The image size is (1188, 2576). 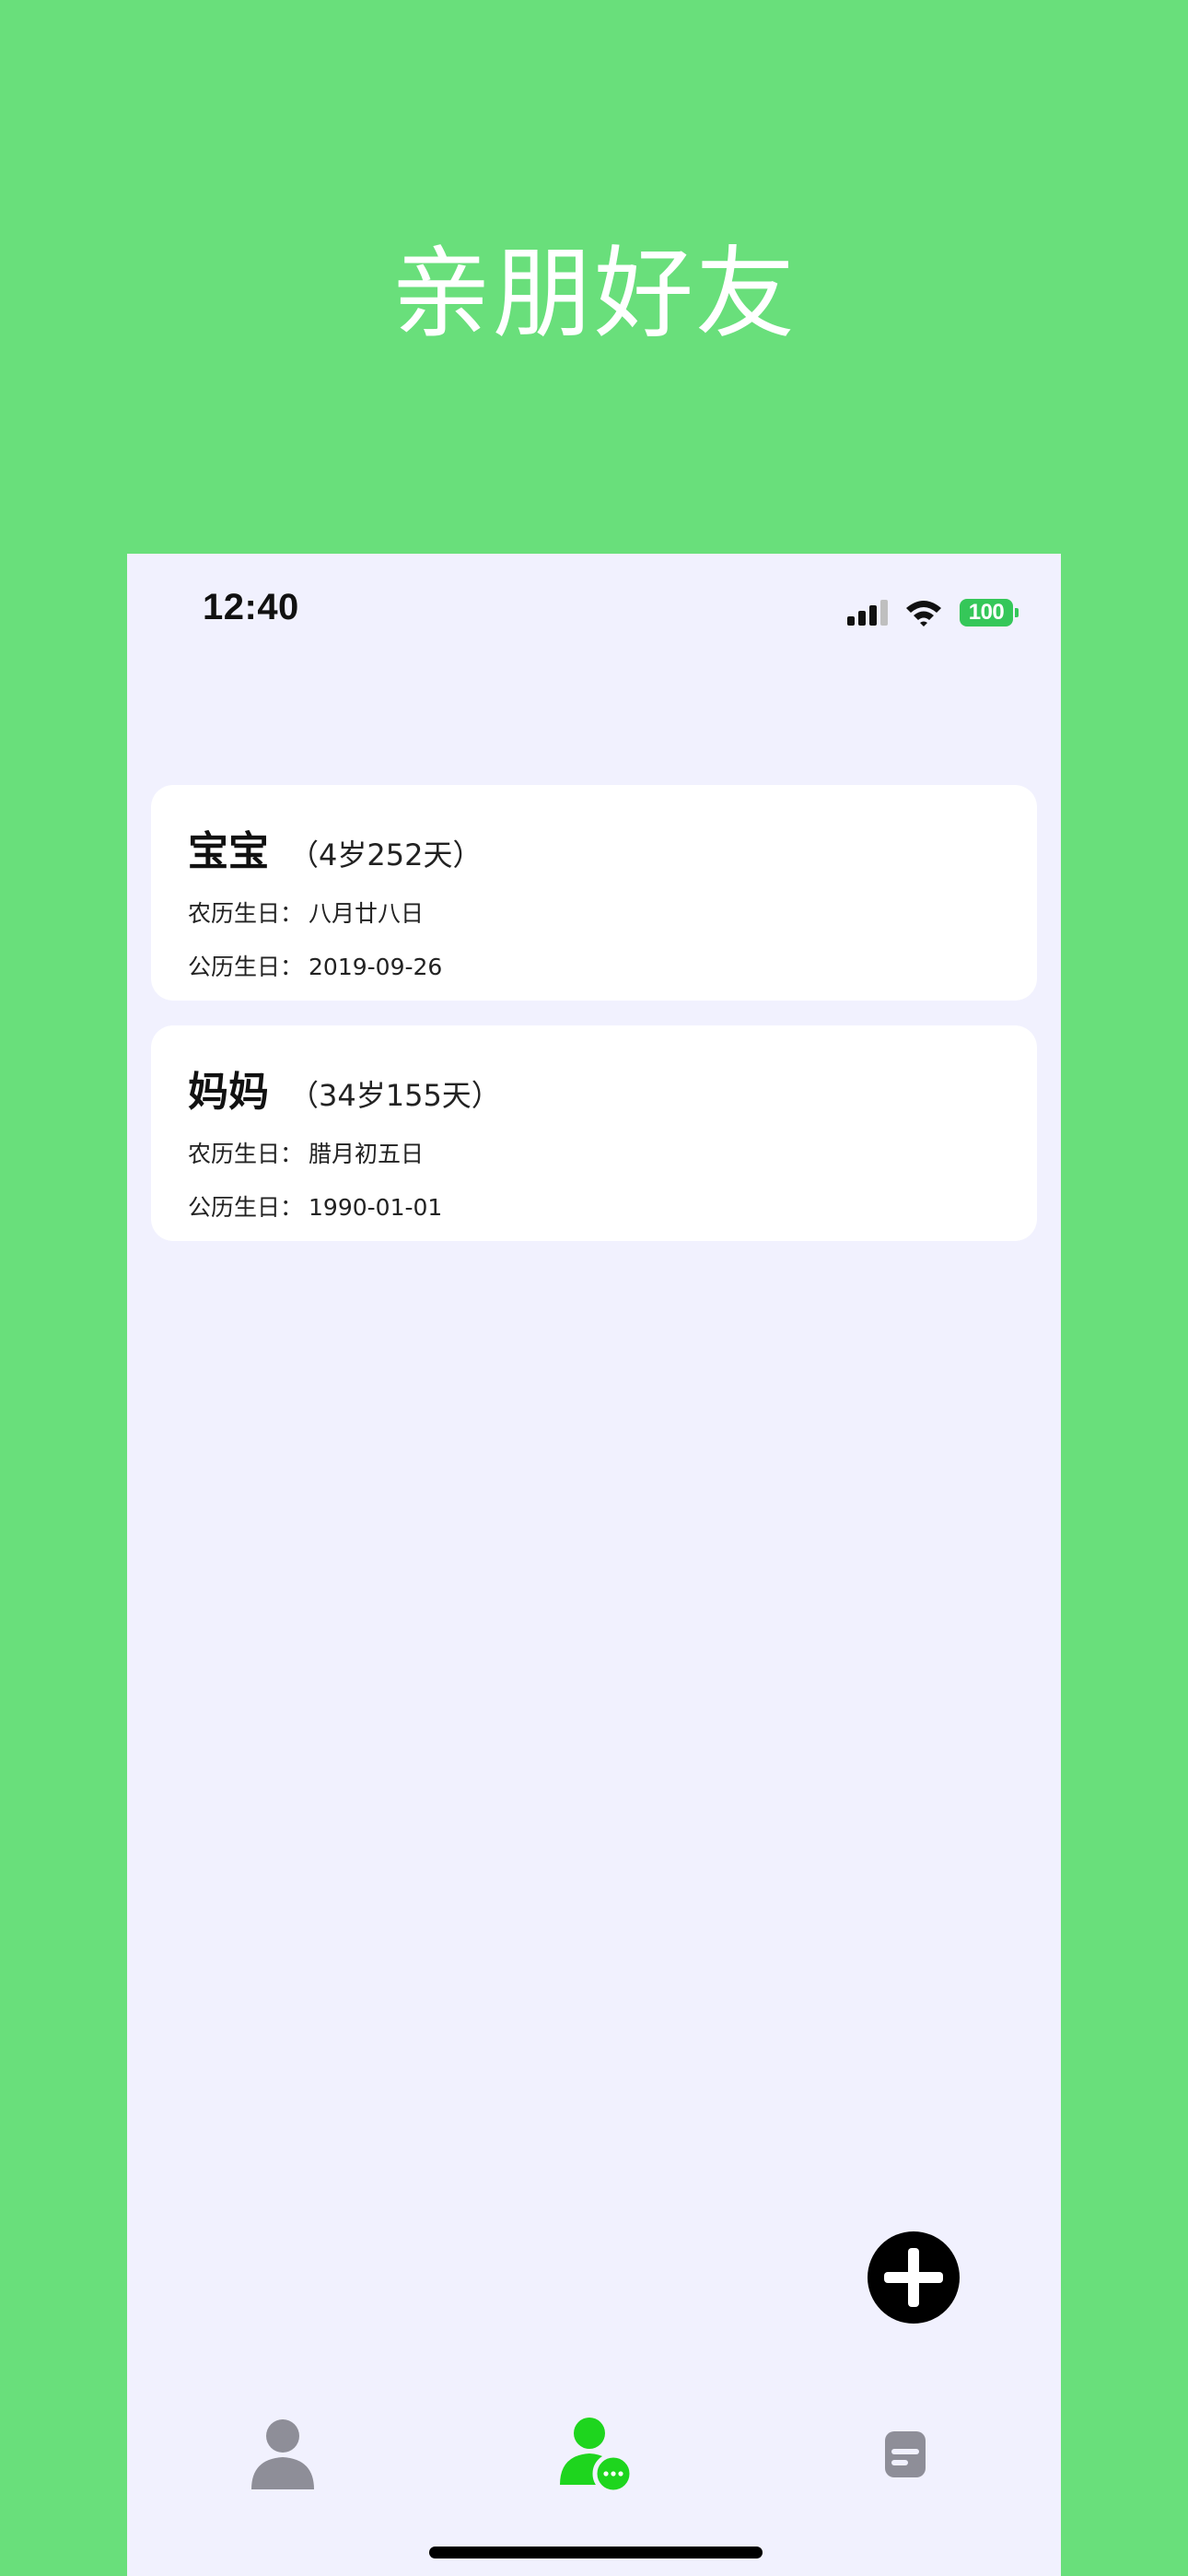 I want to click on tab-notes, so click(x=905, y=2454).